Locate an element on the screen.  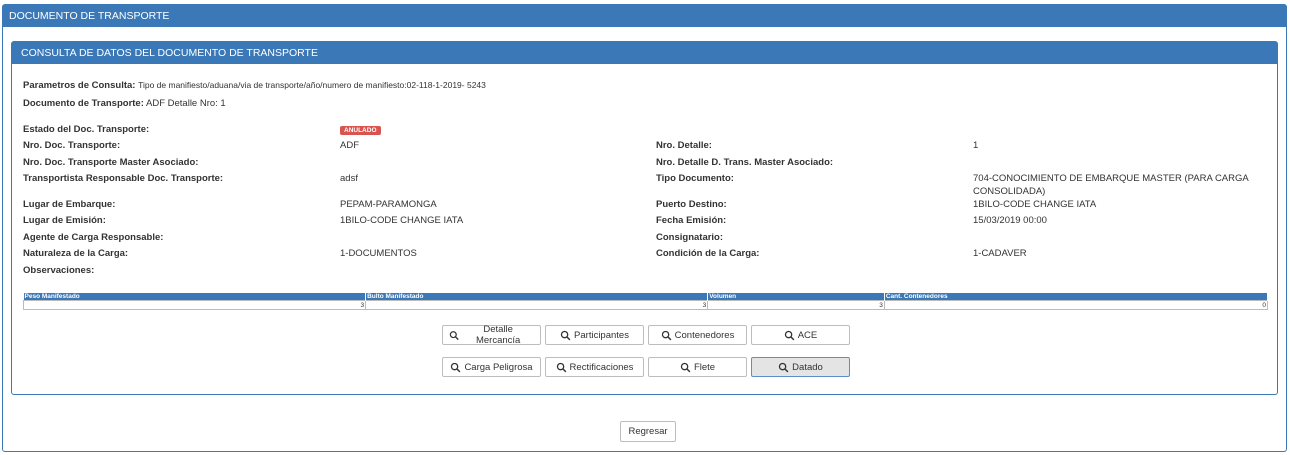
nro-doc-label: Nro. Doc. Transporte: is located at coordinates (72, 145).